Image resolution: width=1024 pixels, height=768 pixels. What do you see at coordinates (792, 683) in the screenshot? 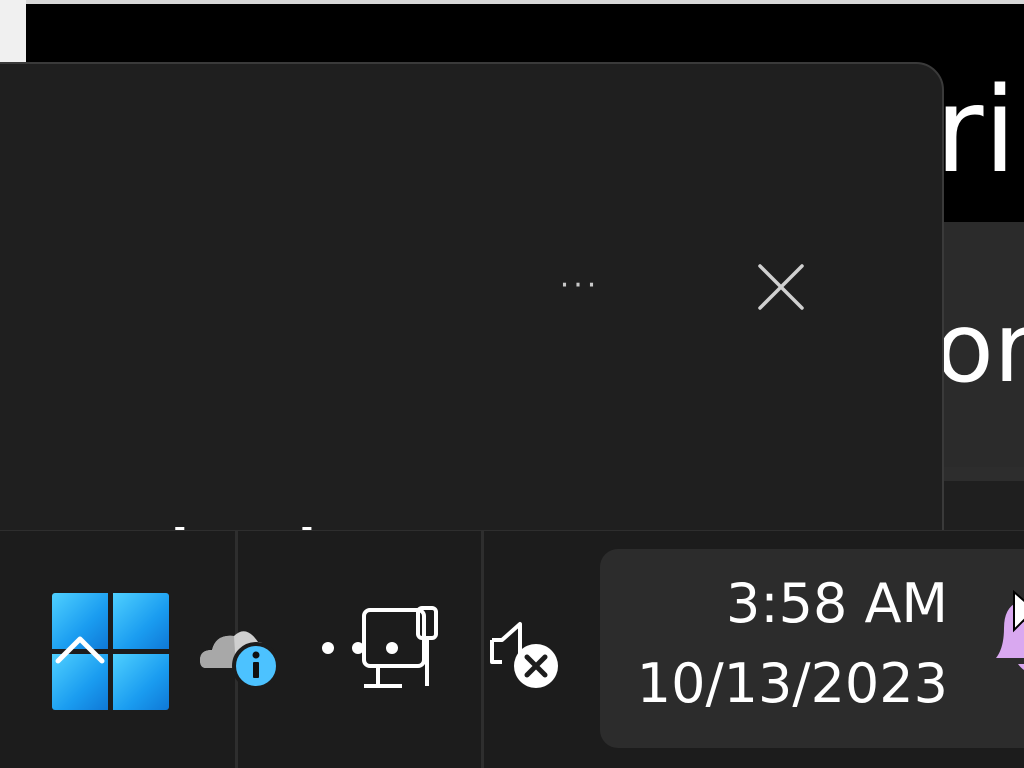
I see `clock-date: 10/13/2023` at bounding box center [792, 683].